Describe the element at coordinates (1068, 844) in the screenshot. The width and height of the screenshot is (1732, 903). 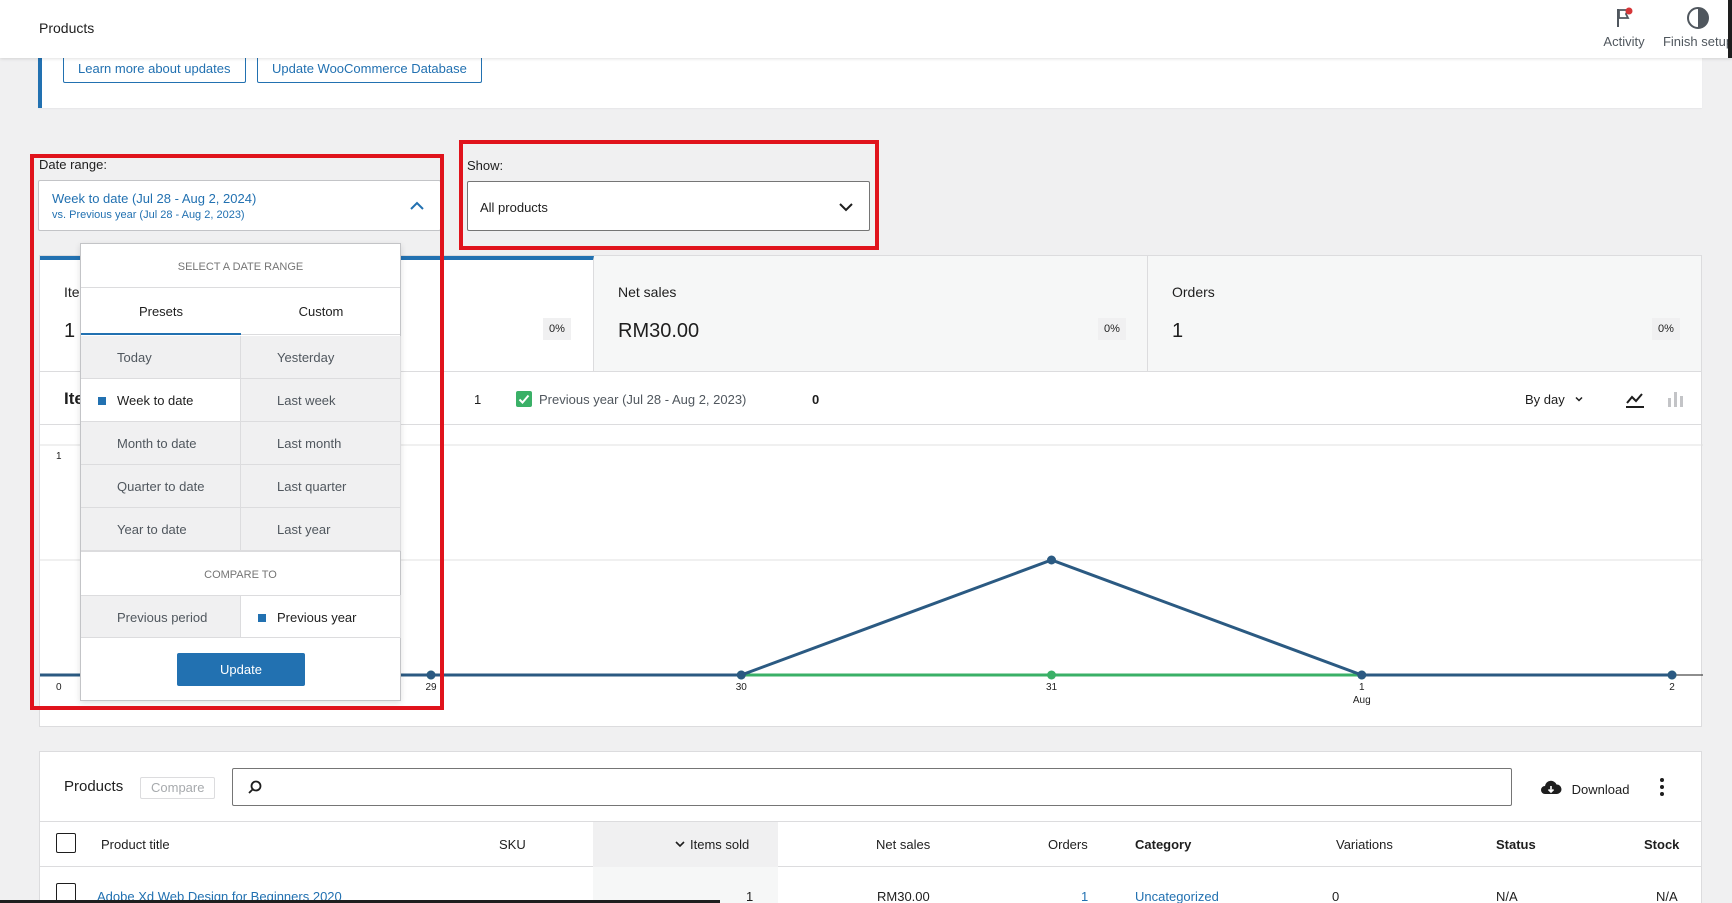
I see `col-orders: Orders` at that location.